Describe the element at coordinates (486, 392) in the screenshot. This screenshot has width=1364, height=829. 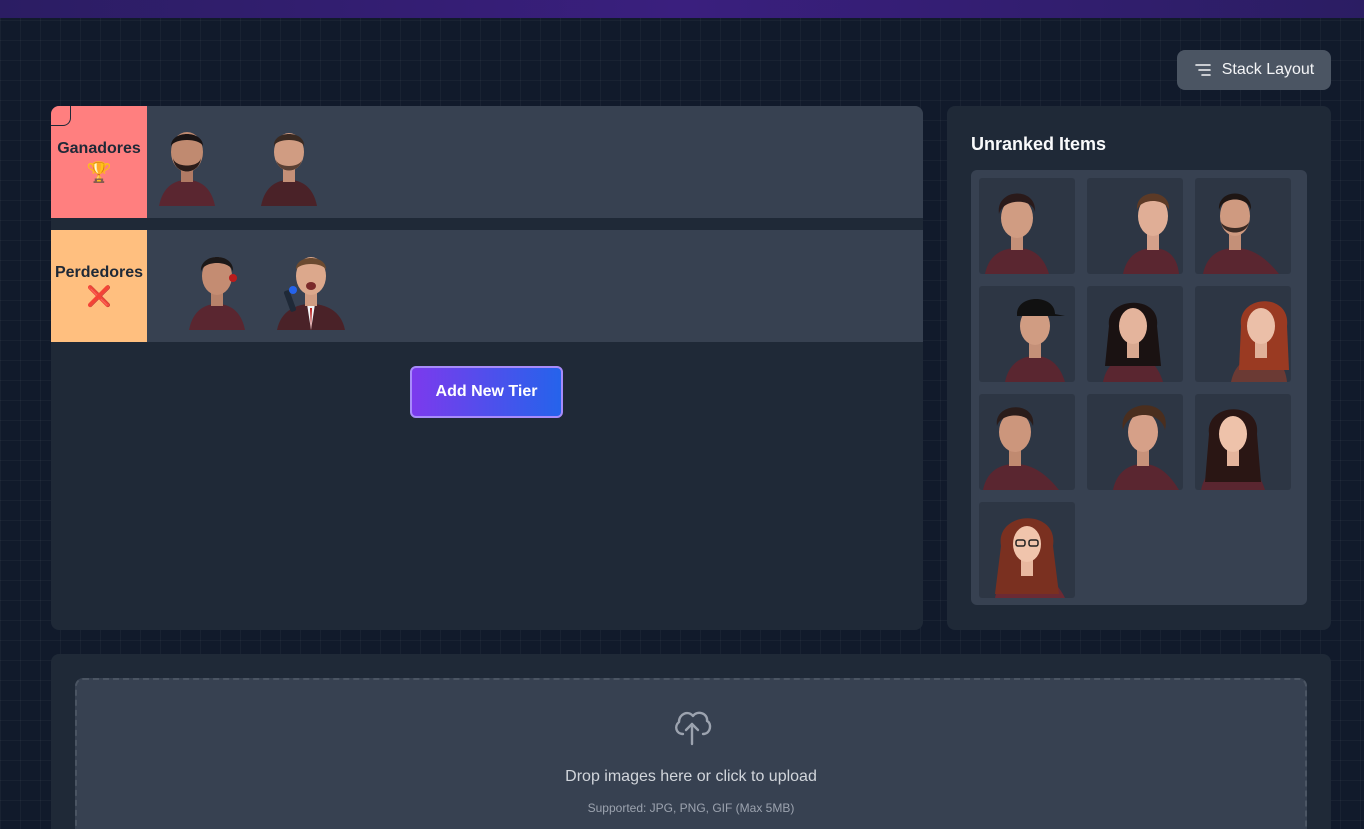
I see `add-new-tier-button: Add New Tier` at that location.